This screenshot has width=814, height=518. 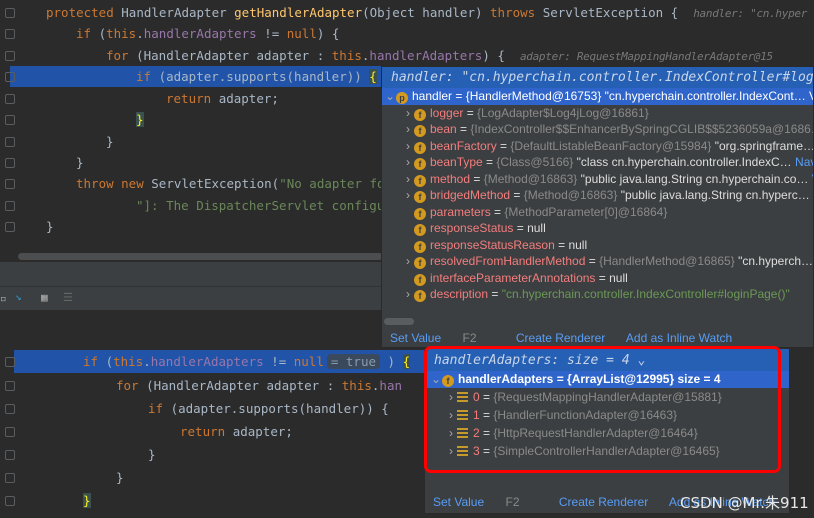 I want to click on item-name: description, so click(x=459, y=294).